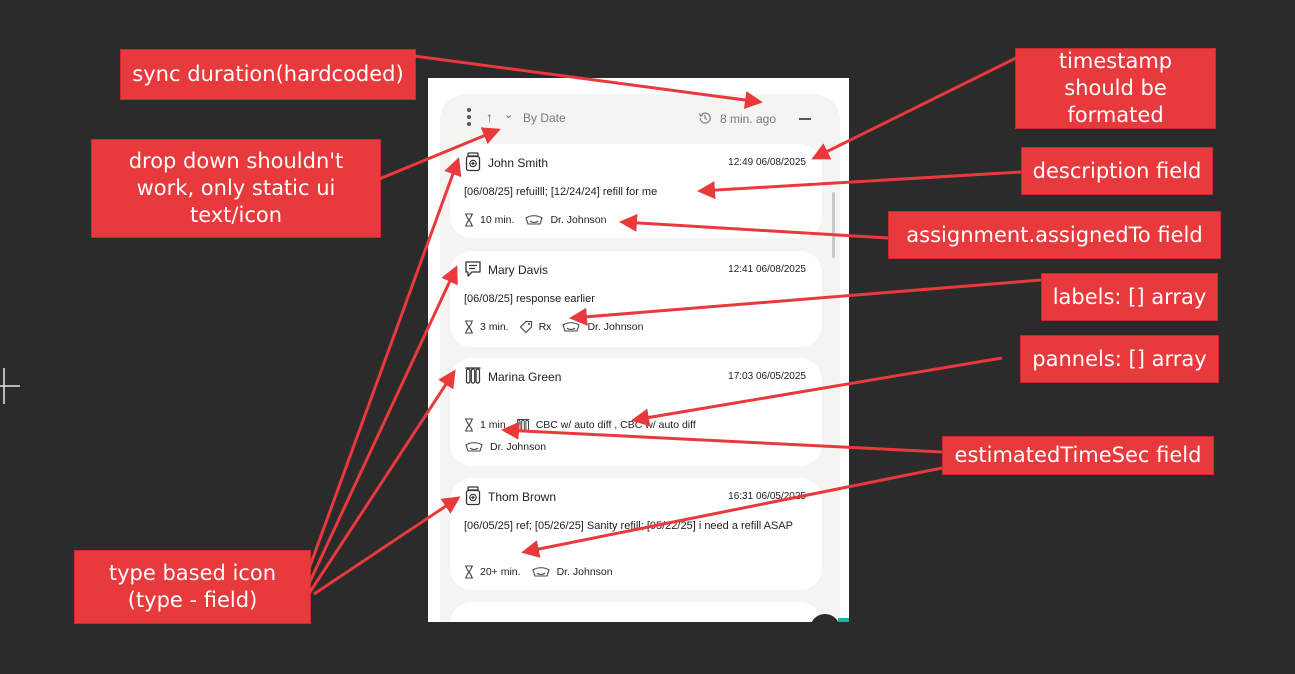 The image size is (1295, 674). What do you see at coordinates (192, 587) in the screenshot?
I see `callout-type-icon: type based icon (type - field)` at bounding box center [192, 587].